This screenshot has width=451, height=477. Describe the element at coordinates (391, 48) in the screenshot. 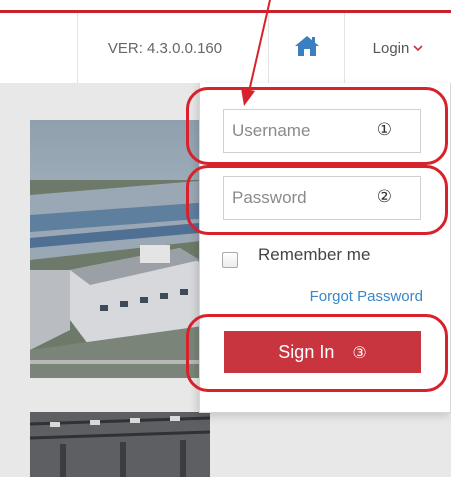

I see `login-label: Login` at that location.